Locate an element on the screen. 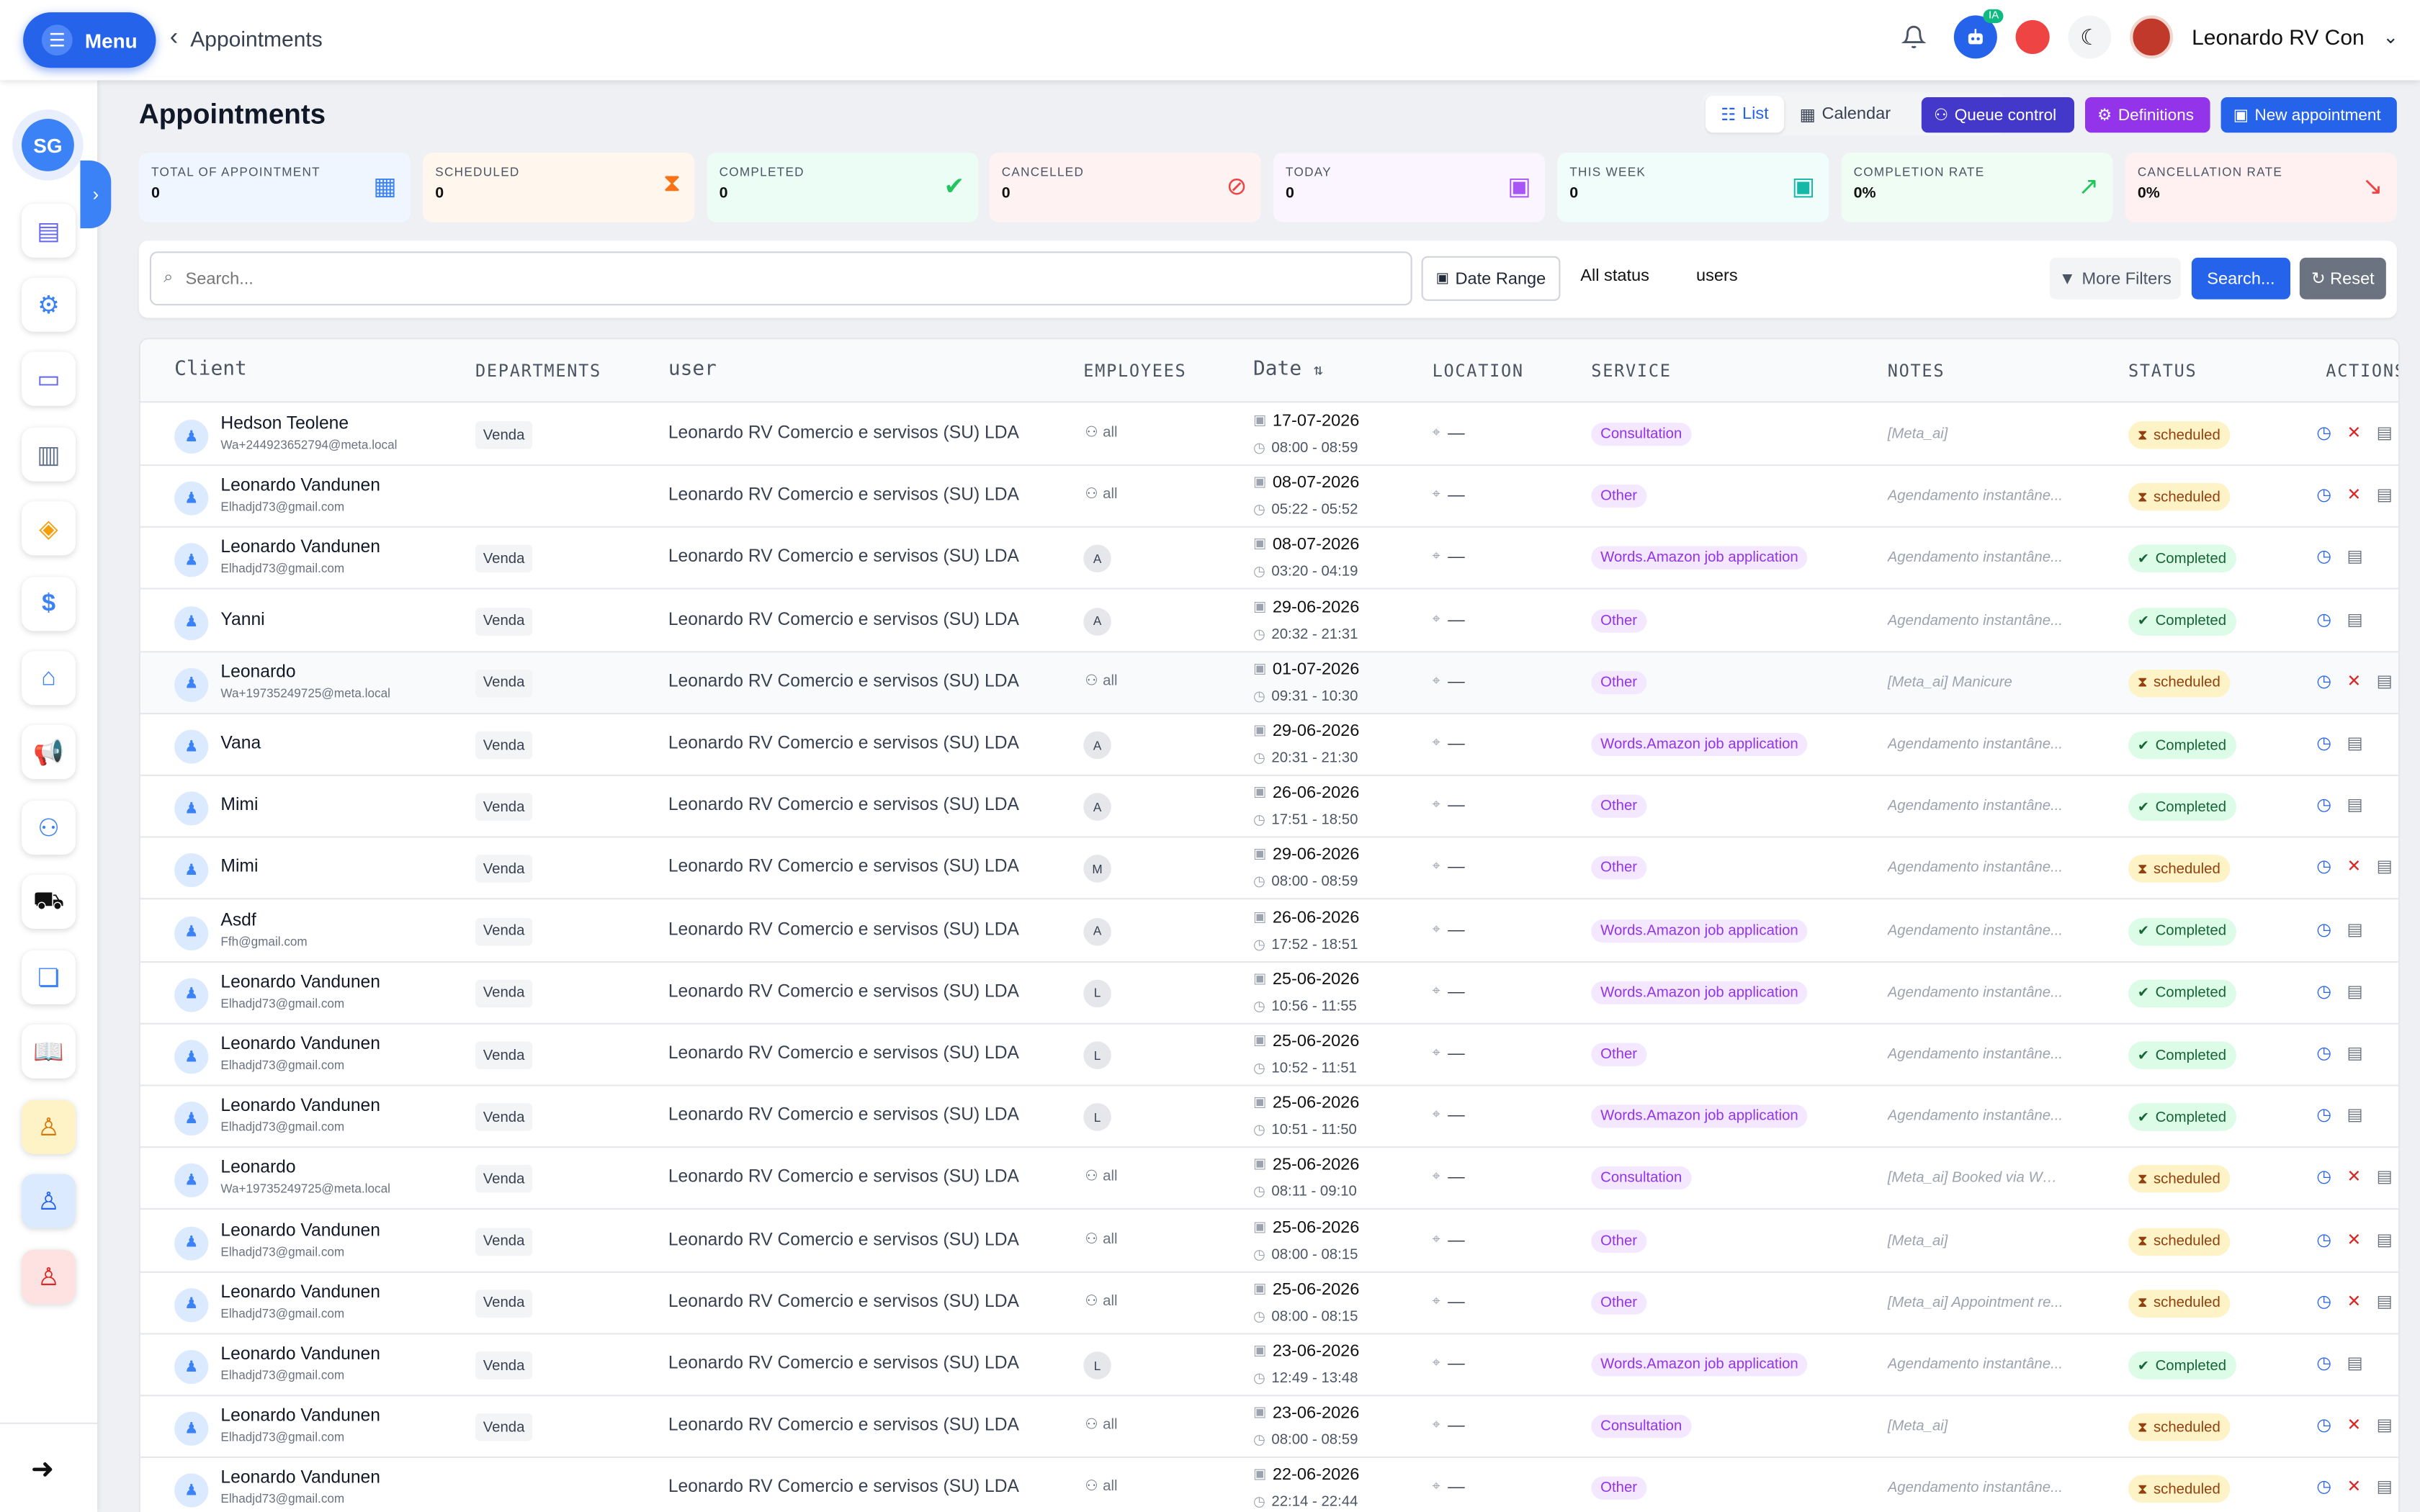 The image size is (2420, 1512). col-status: STATUS is located at coordinates (2162, 371).